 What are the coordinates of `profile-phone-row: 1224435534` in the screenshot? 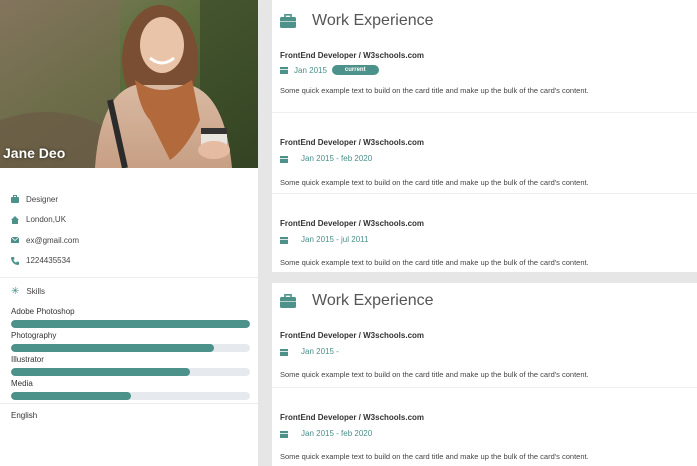 It's located at (129, 261).